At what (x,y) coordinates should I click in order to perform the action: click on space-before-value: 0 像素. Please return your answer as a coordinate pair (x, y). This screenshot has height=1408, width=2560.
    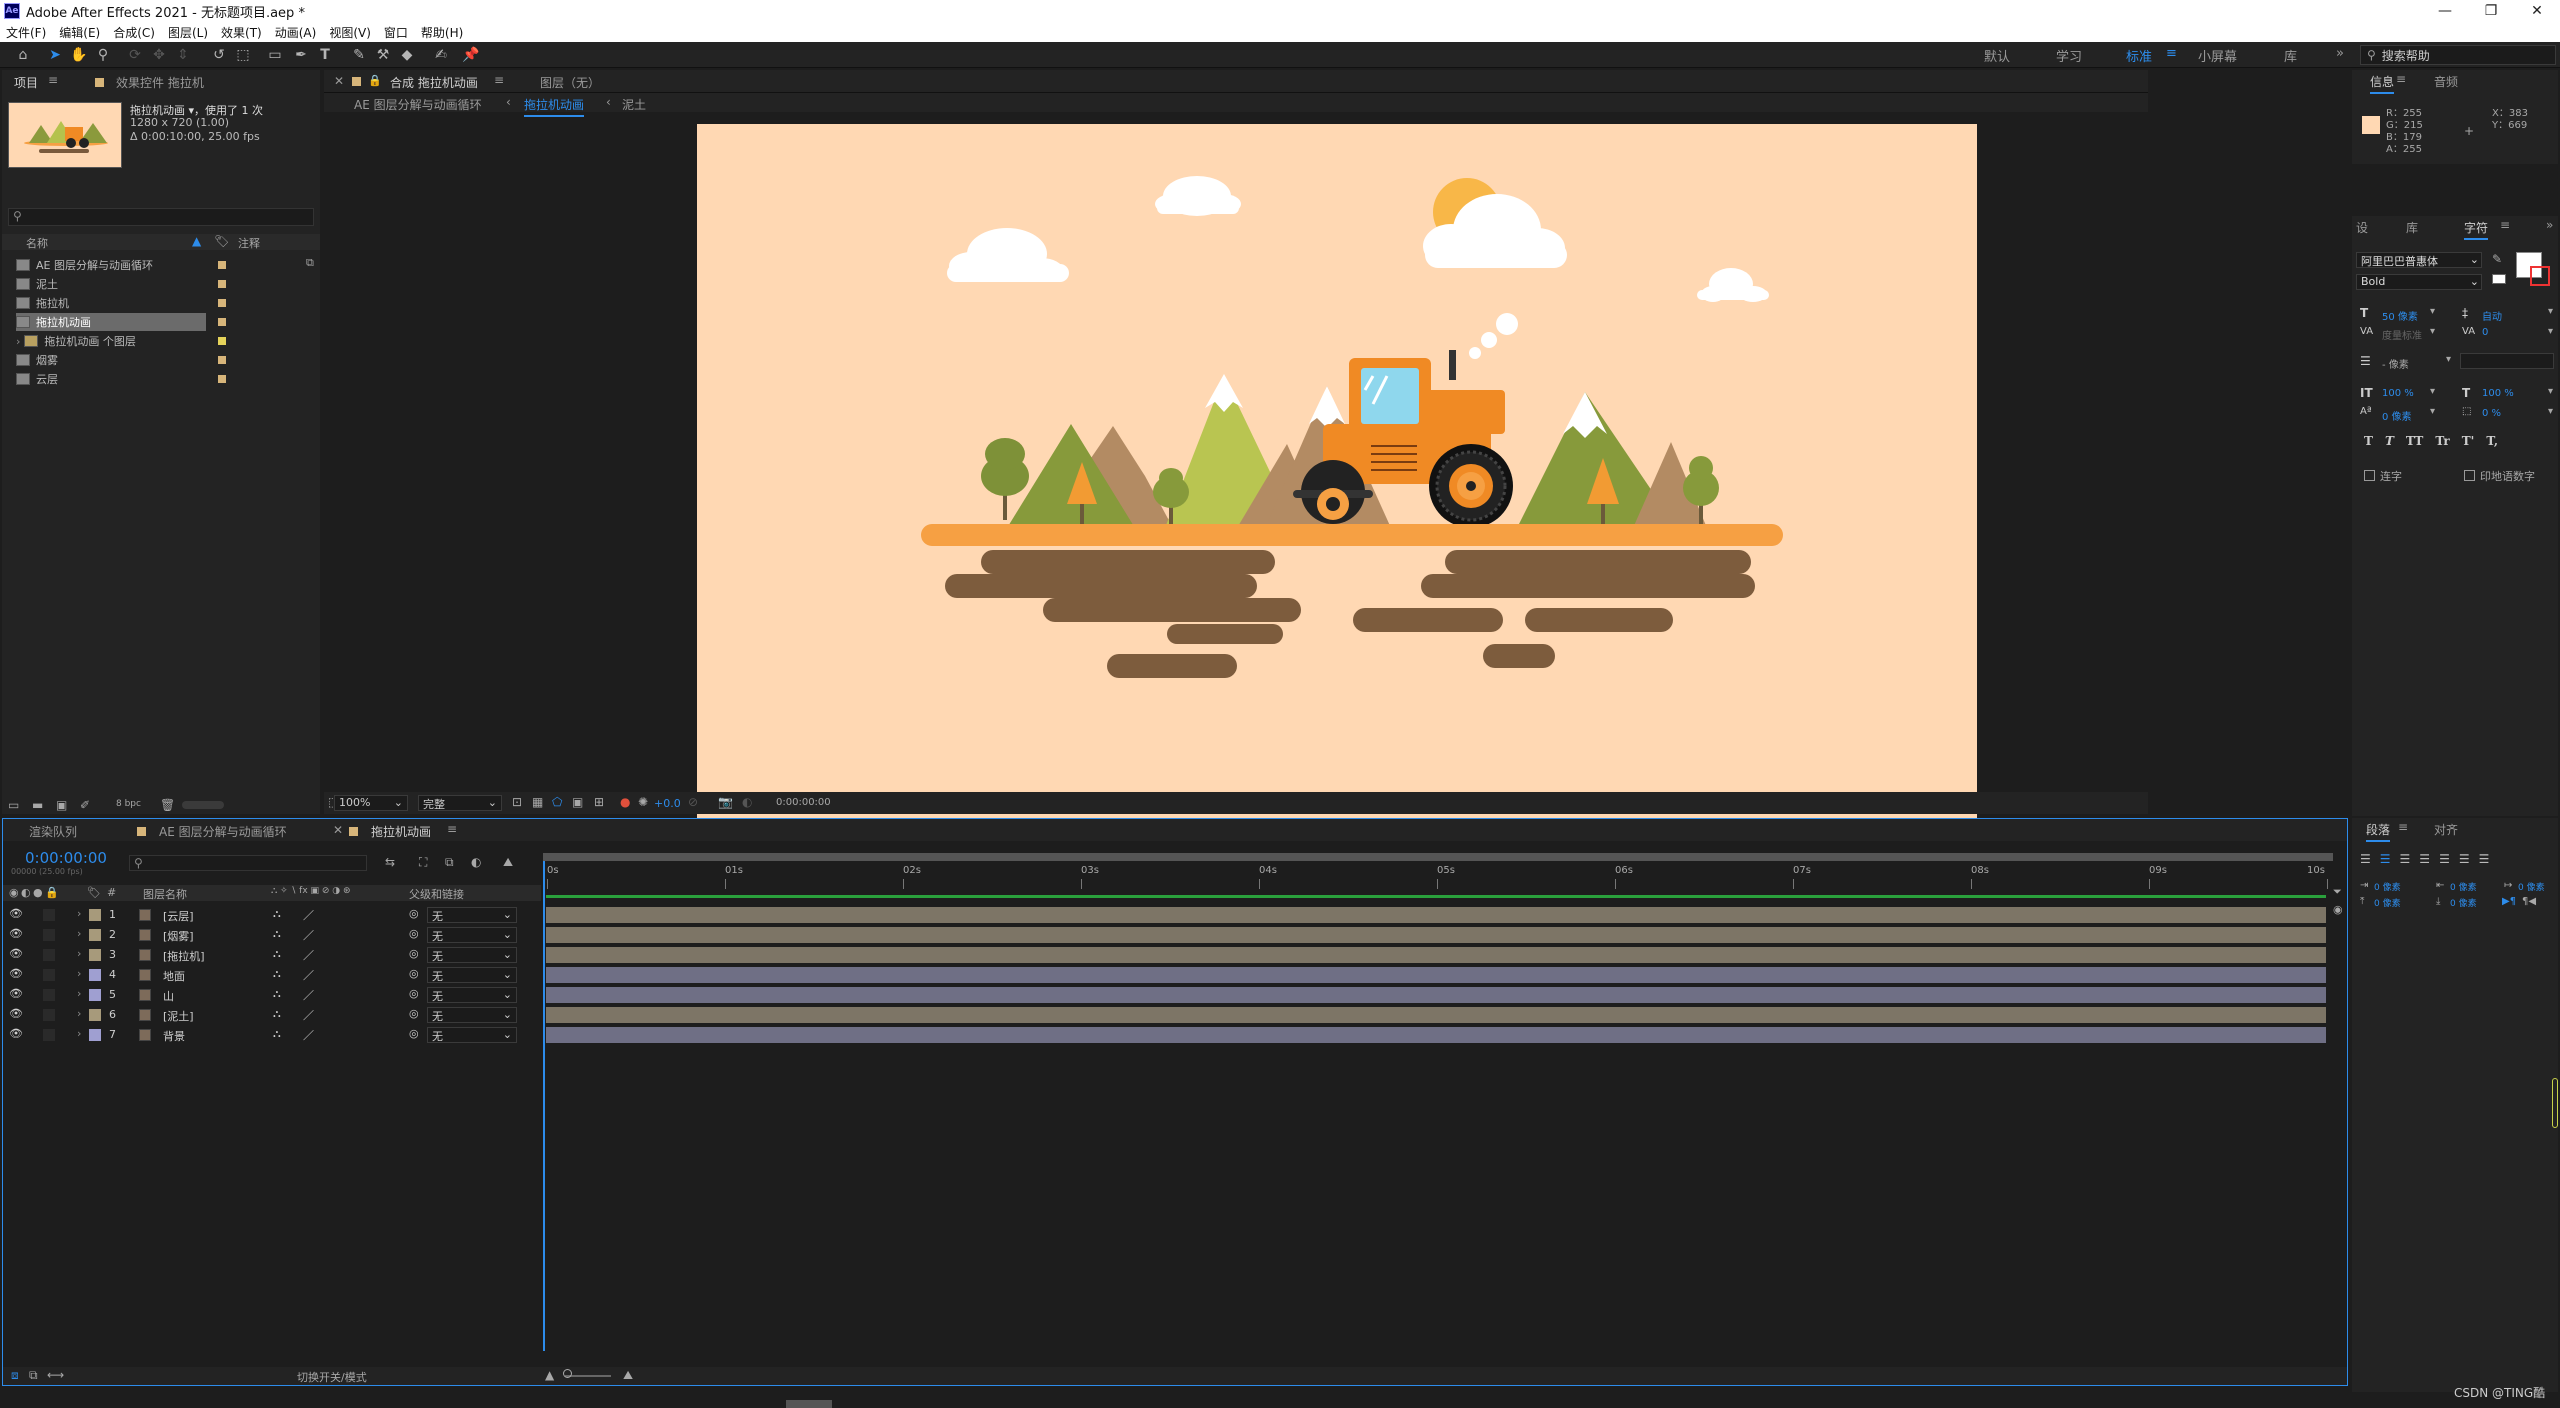
    Looking at the image, I should click on (2387, 902).